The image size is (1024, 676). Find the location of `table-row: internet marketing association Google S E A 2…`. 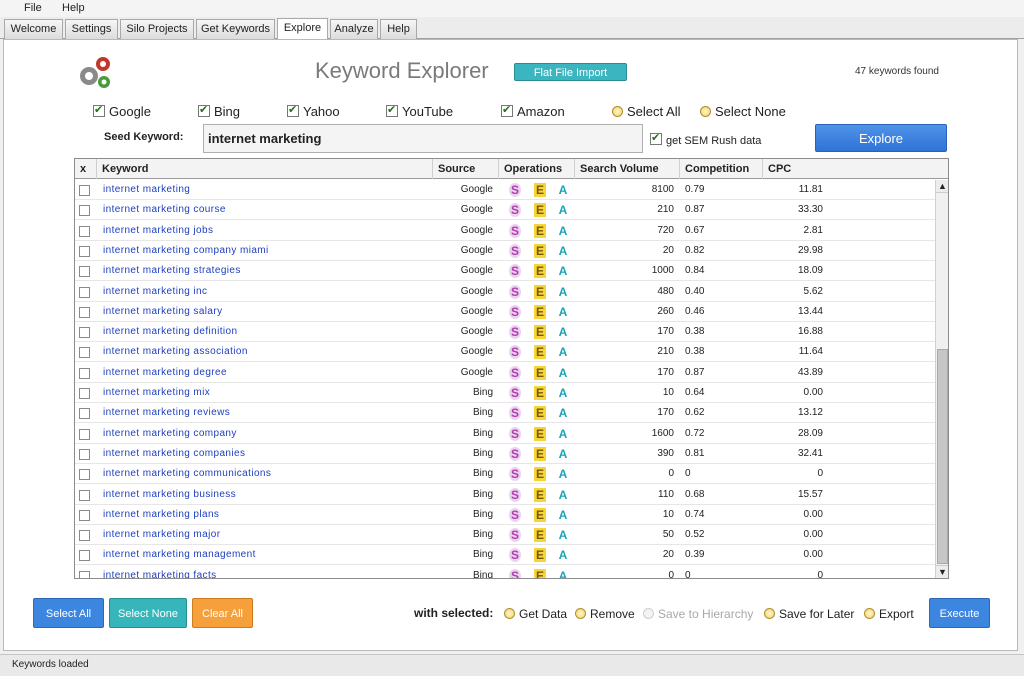

table-row: internet marketing association Google S E A 2… is located at coordinates (505, 352).